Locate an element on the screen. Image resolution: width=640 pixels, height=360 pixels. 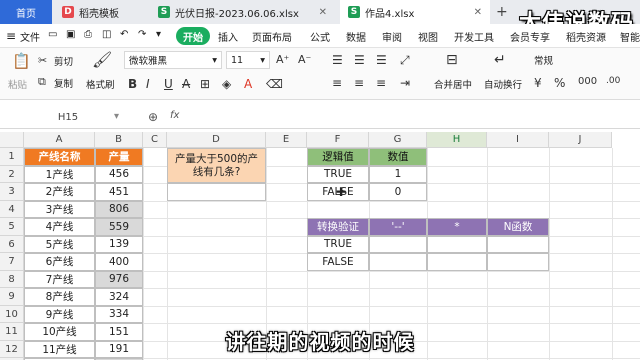
column-header-a: A is located at coordinates (59, 140).